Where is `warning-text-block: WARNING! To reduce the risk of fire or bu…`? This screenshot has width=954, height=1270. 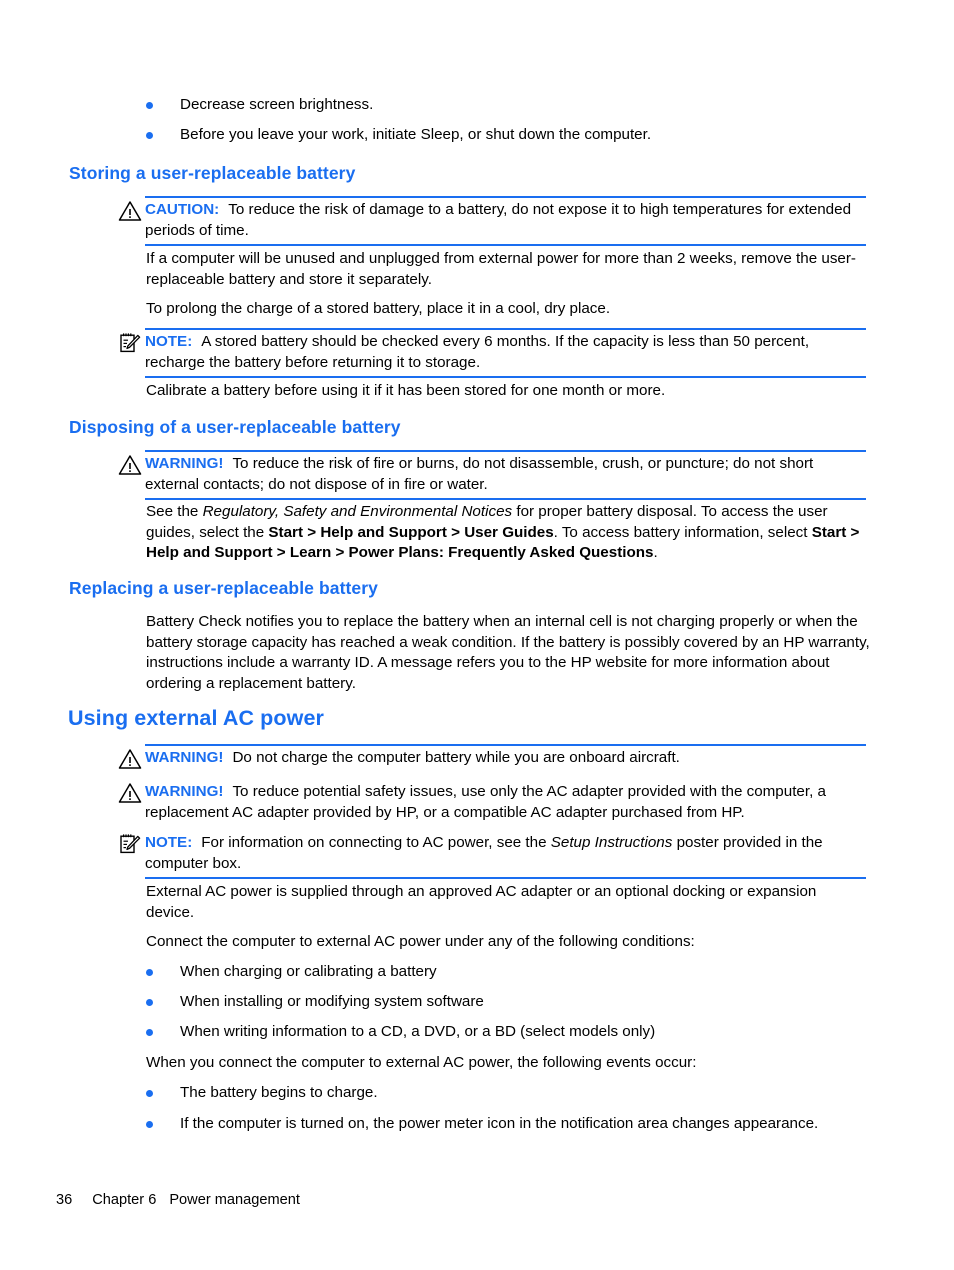 warning-text-block: WARNING! To reduce the risk of fire or bu… is located at coordinates (505, 475).